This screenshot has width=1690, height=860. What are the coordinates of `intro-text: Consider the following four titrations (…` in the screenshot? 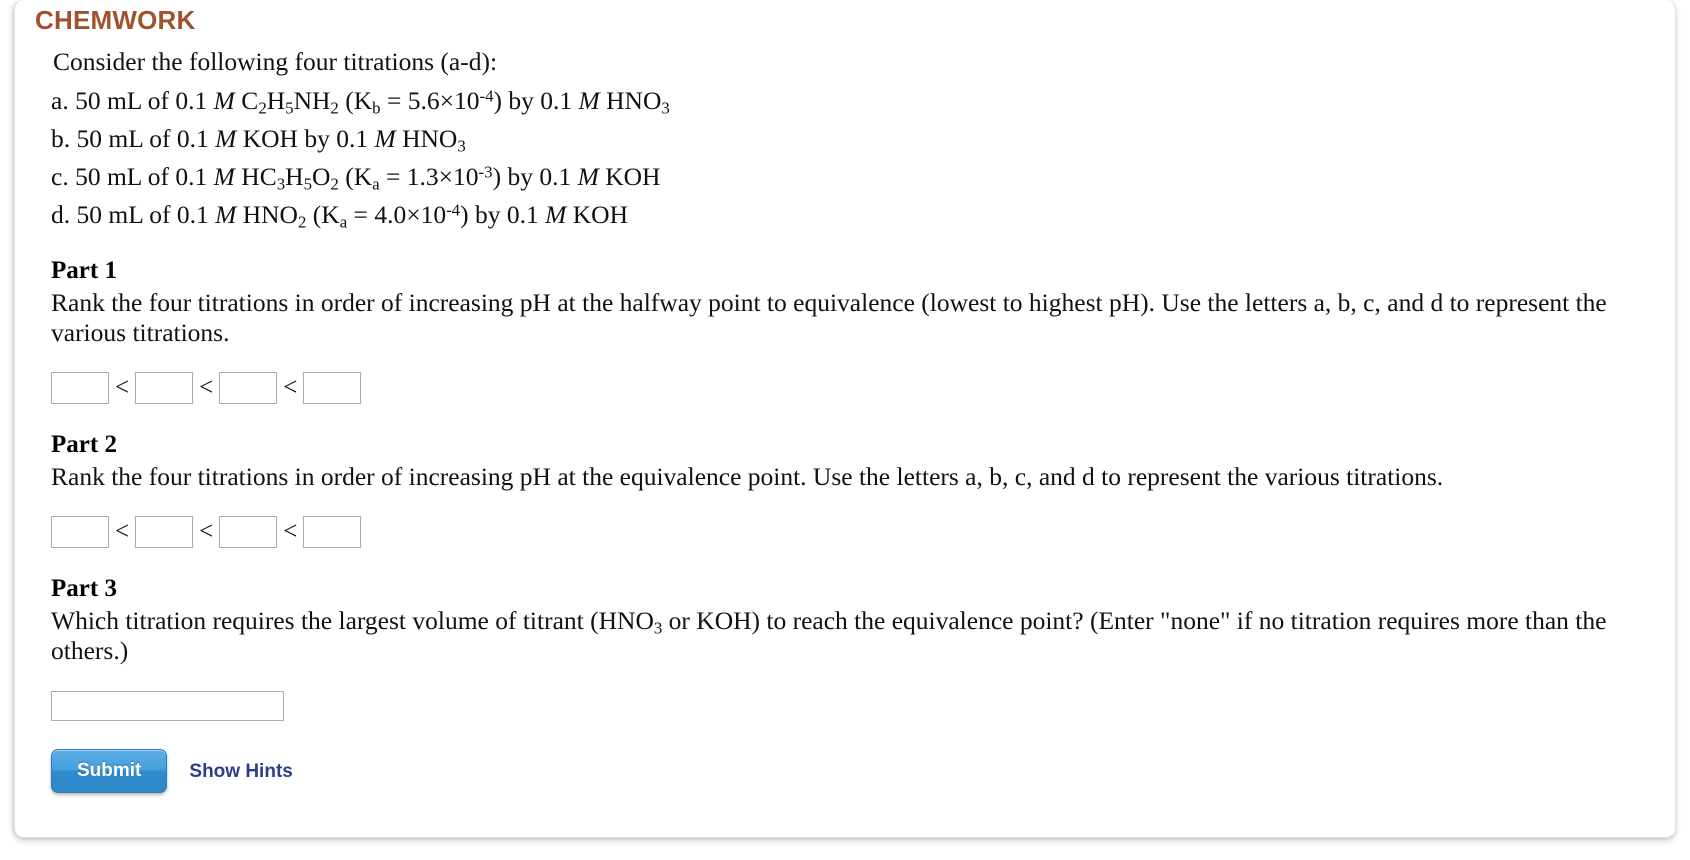 It's located at (275, 61).